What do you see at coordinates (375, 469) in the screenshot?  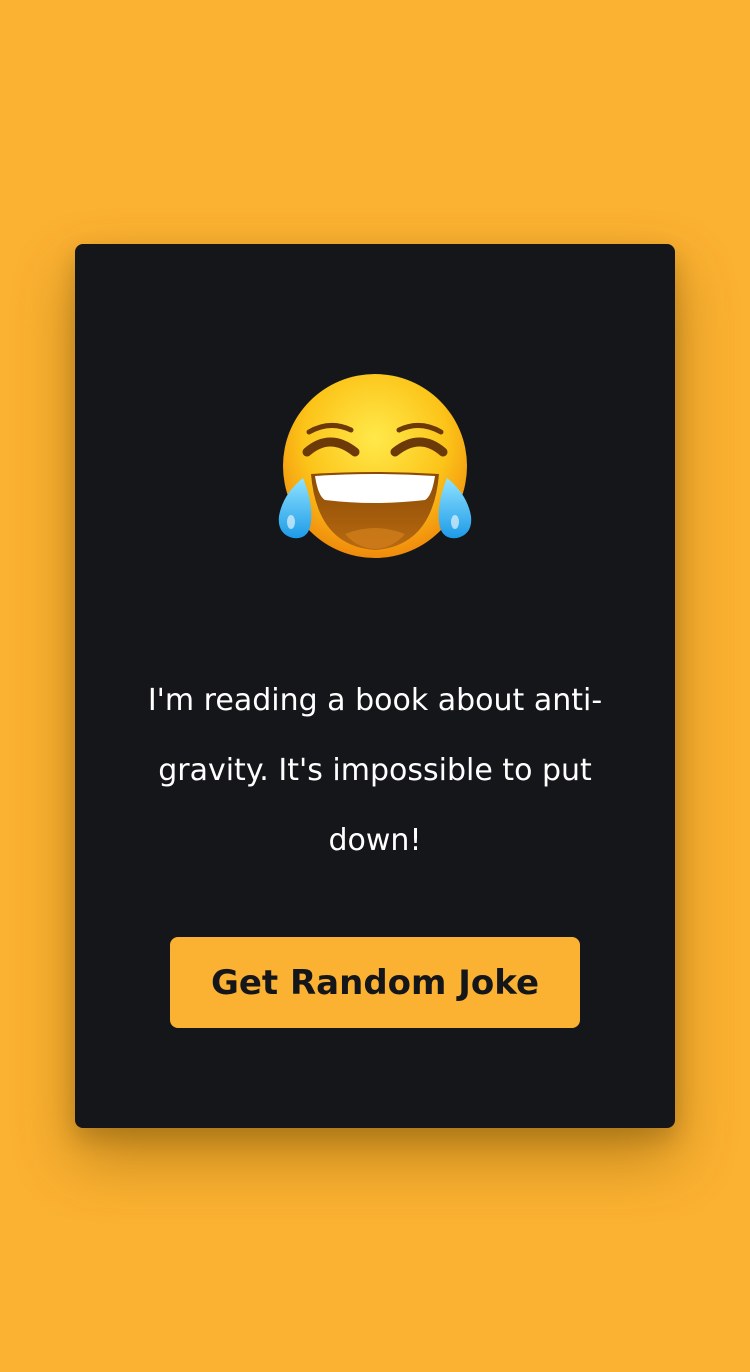 I see `face-with-tears-of-joy-icon` at bounding box center [375, 469].